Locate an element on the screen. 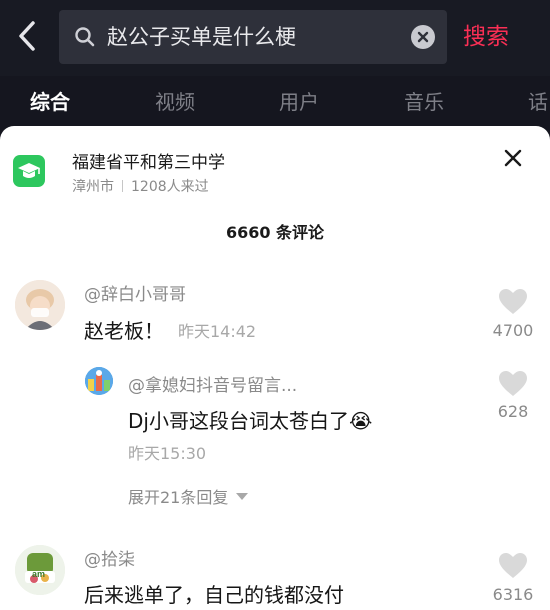  svg-text: am is located at coordinates (38, 574).